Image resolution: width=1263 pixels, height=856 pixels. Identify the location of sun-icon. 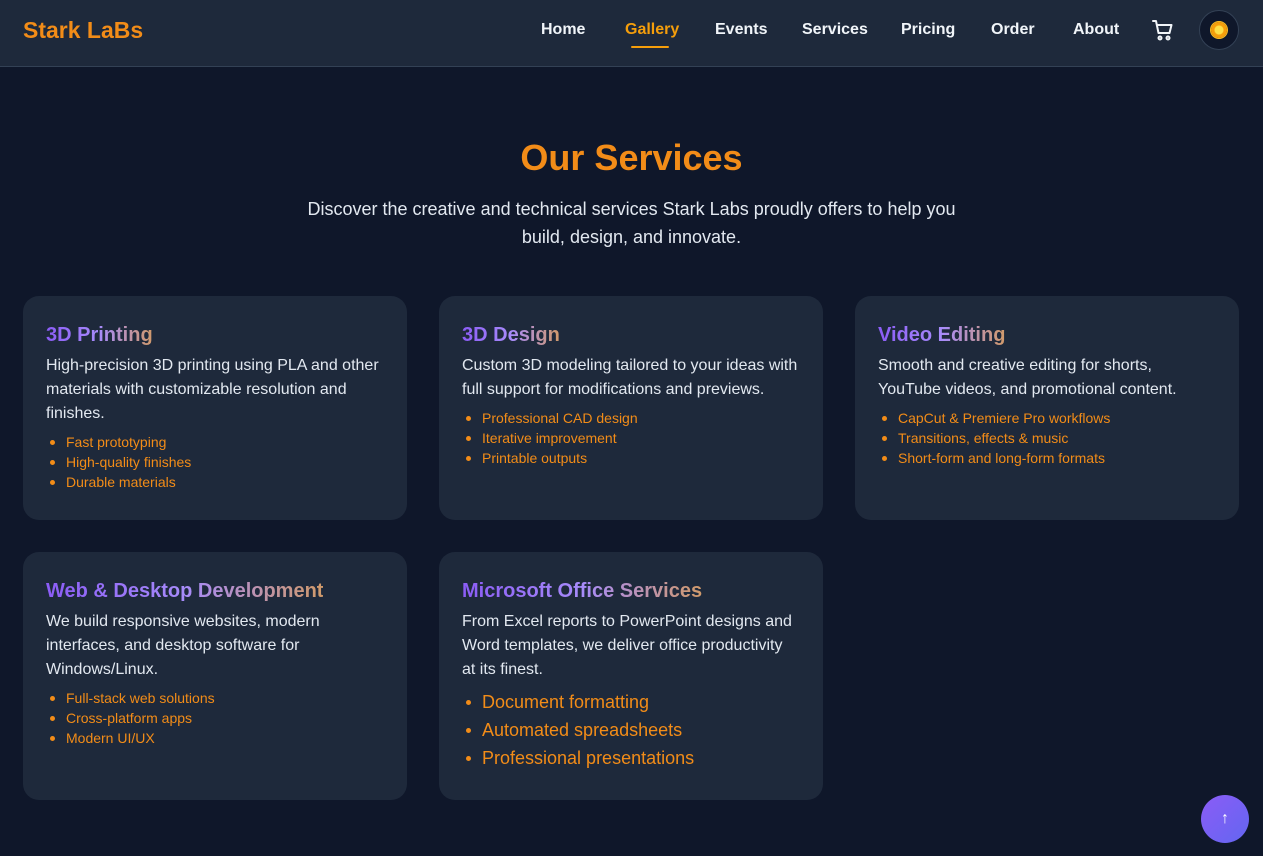
(1219, 30).